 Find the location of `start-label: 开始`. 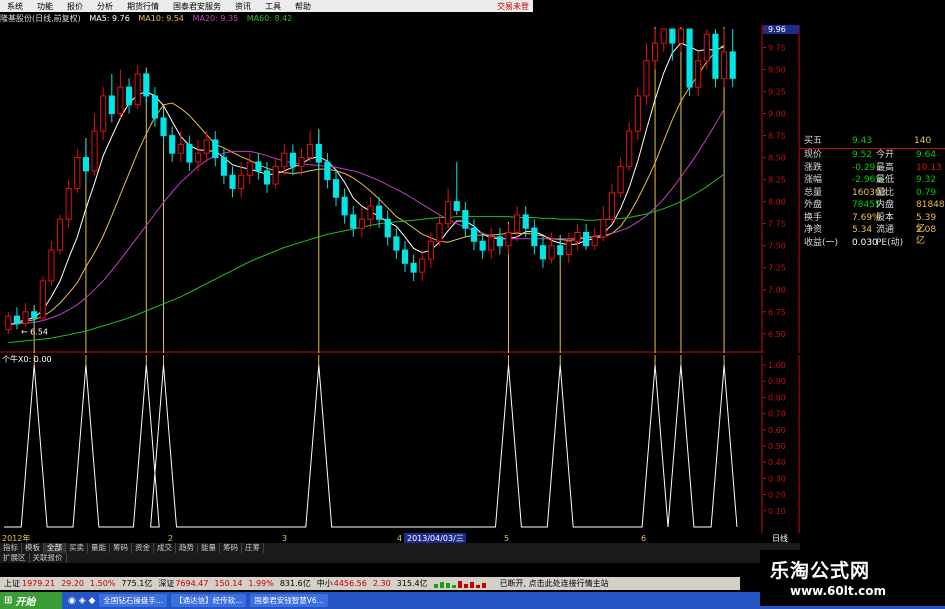

start-label: 开始 is located at coordinates (25, 602).